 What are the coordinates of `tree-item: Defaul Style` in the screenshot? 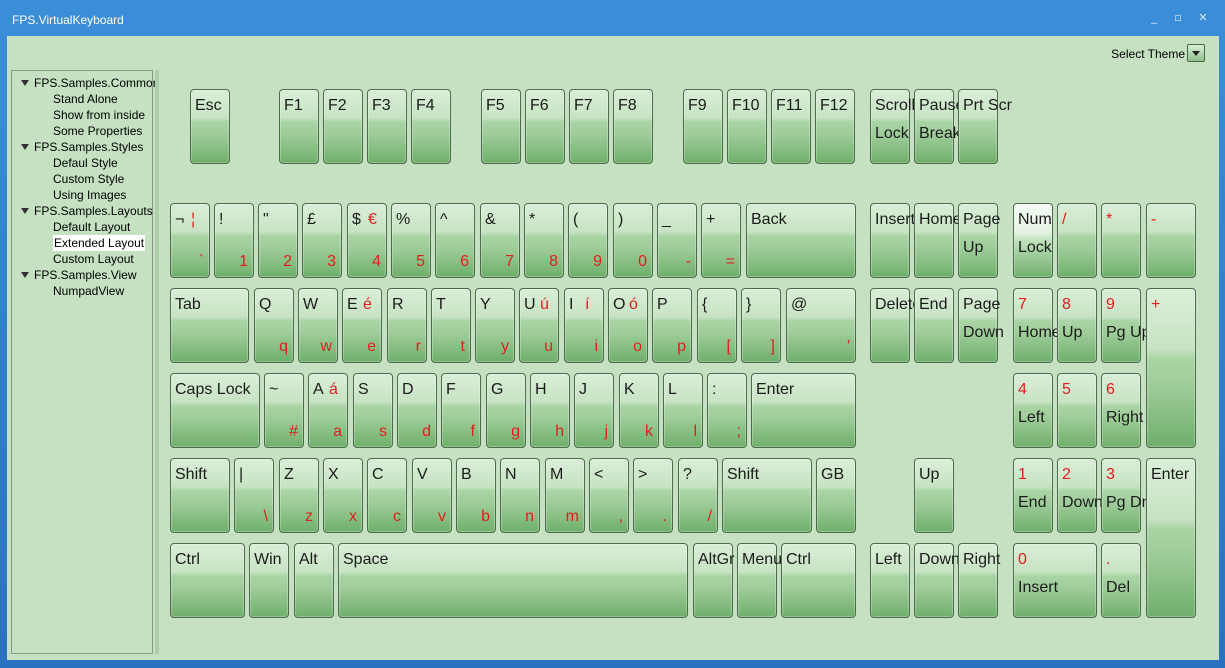 It's located at (85, 163).